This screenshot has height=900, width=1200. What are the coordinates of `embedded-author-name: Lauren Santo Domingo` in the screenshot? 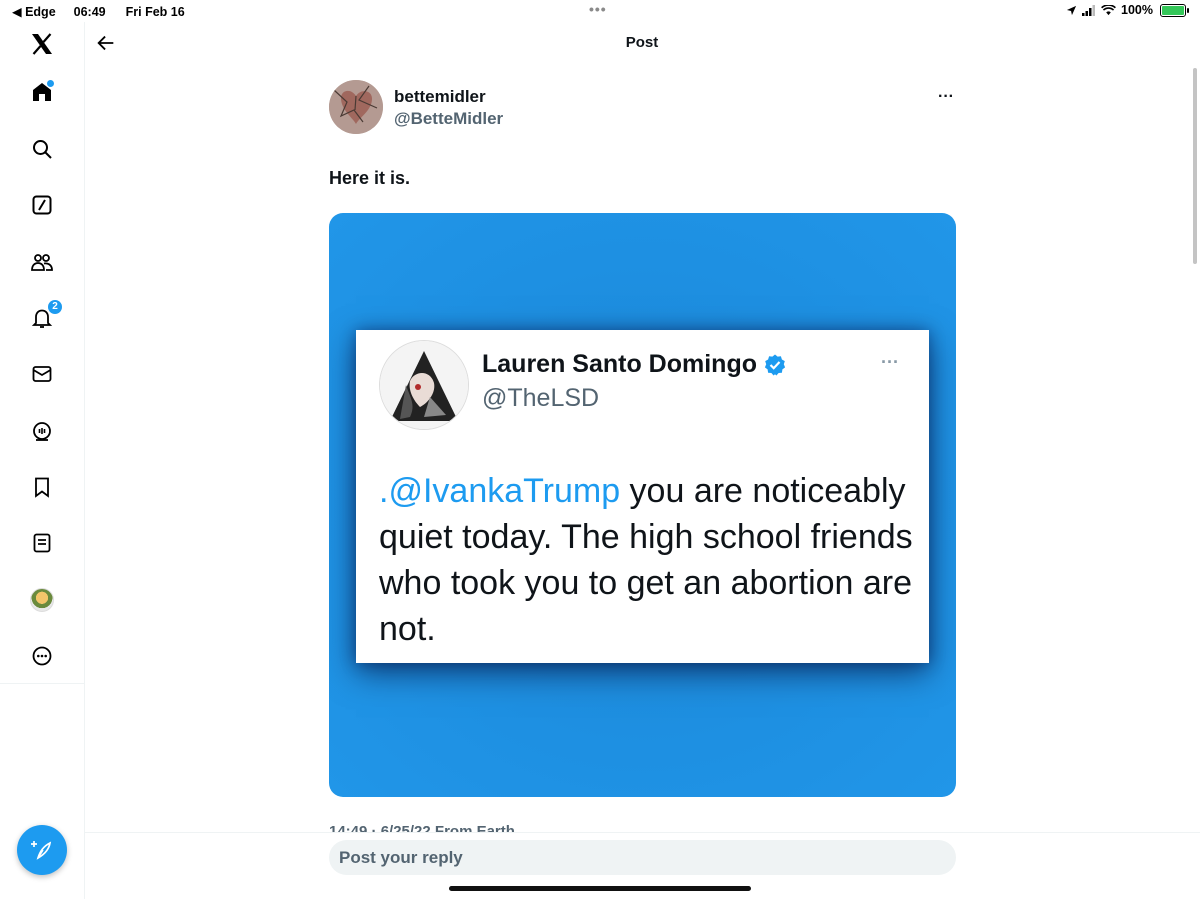 It's located at (634, 364).